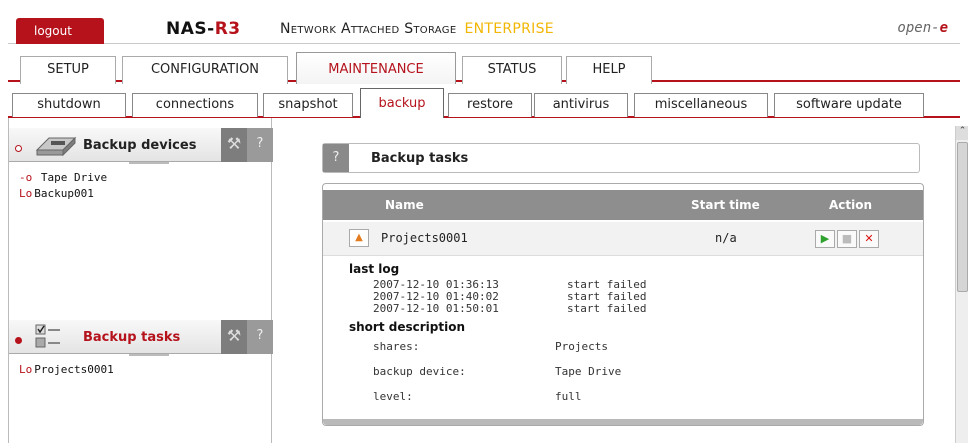  I want to click on section-title: Backup tasks, so click(420, 158).